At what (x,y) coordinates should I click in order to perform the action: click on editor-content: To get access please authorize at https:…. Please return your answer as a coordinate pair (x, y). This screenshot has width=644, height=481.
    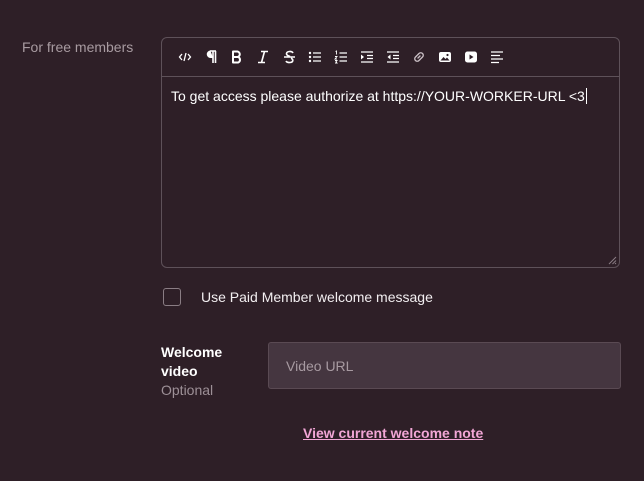
    Looking at the image, I should click on (390, 96).